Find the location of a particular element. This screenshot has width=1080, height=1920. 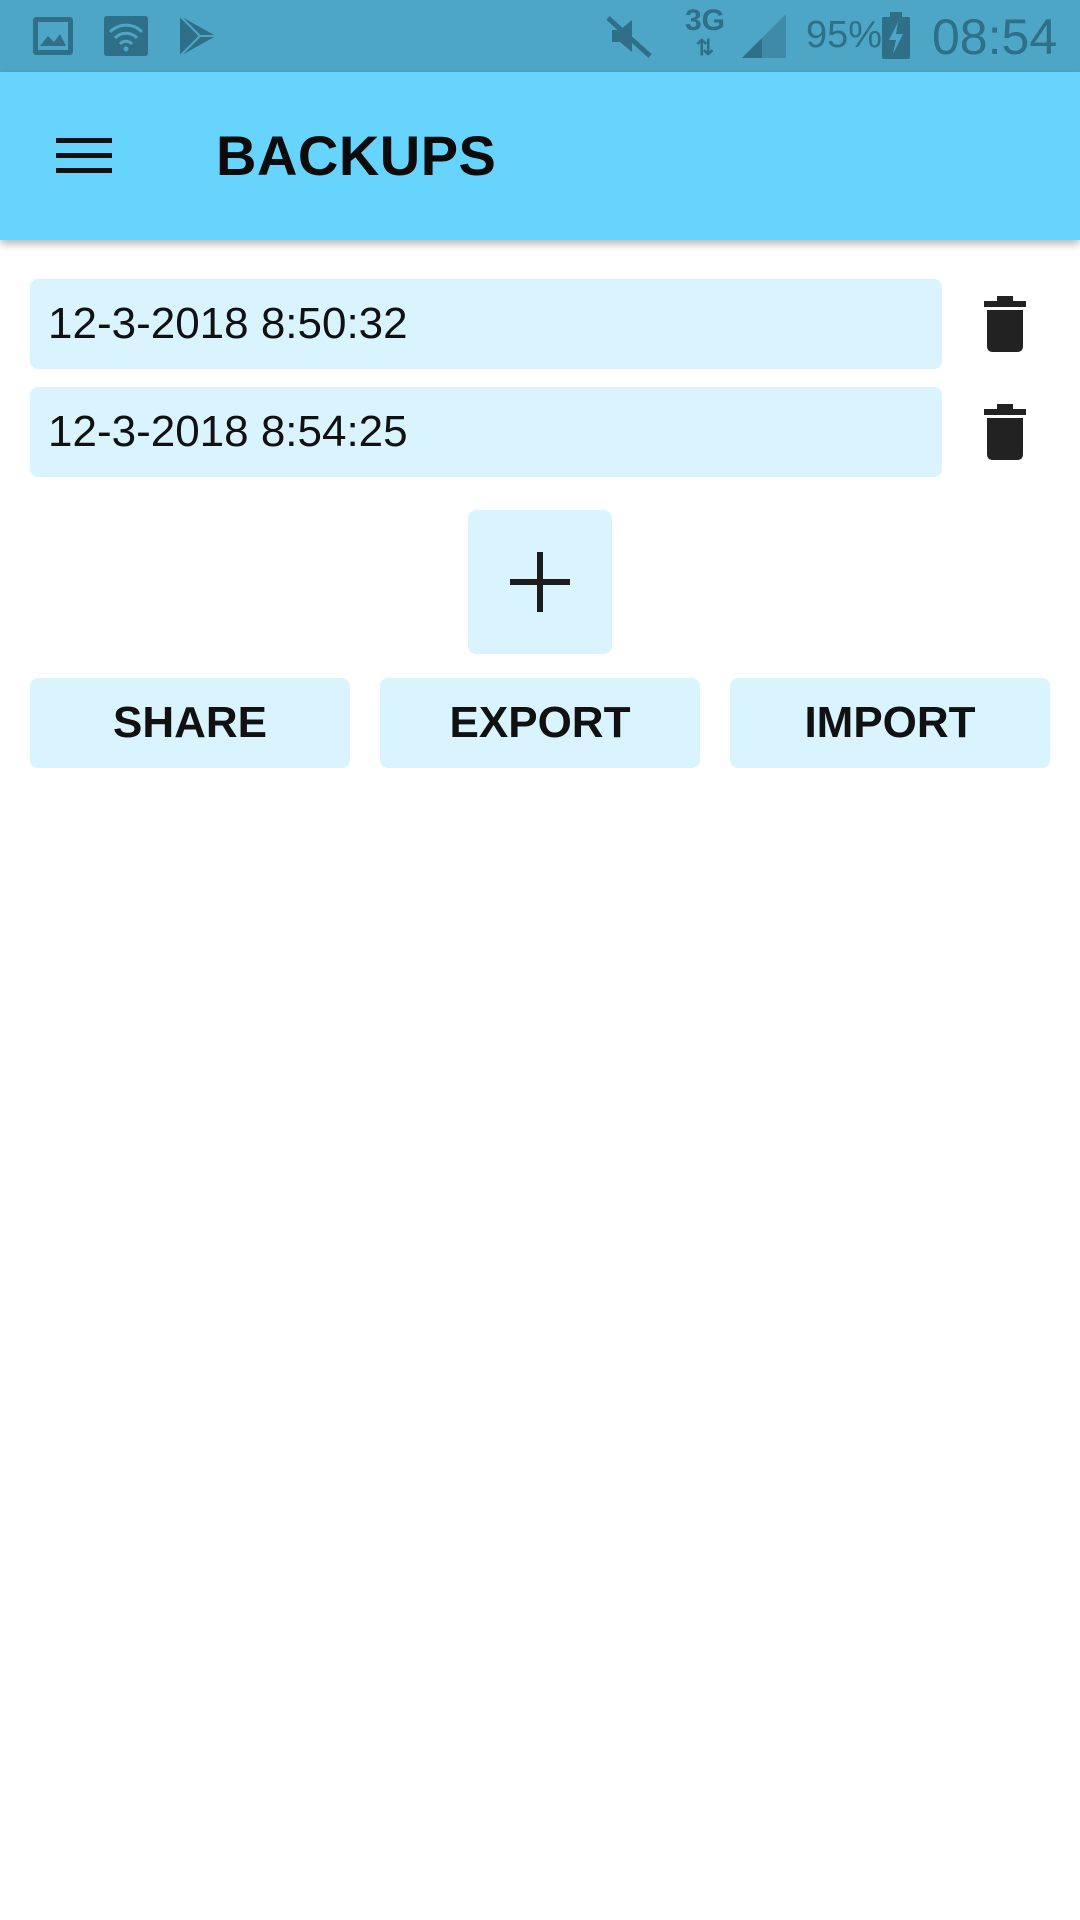

share-button: SHARE is located at coordinates (190, 723).